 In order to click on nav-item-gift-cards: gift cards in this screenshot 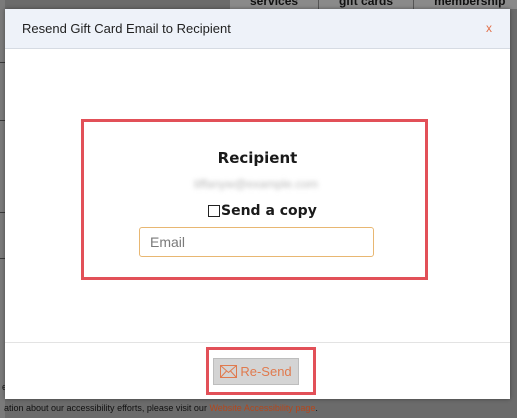, I will do `click(367, 4)`.